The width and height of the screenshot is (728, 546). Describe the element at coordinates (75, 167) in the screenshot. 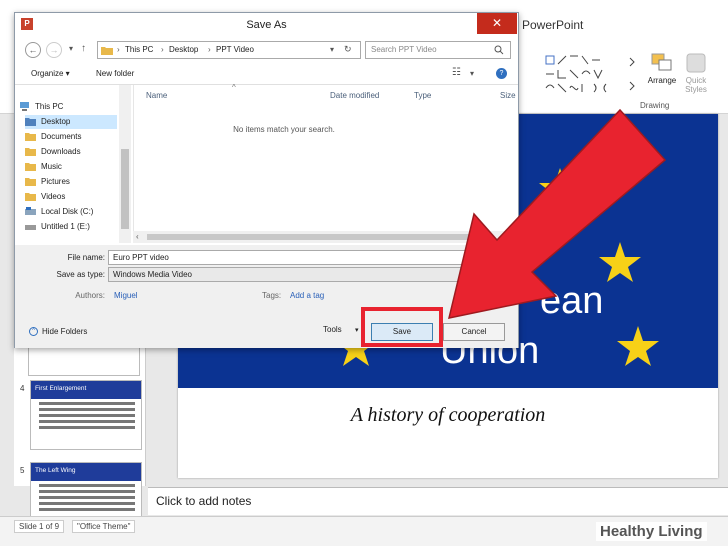

I see `tree-item-music: Music` at that location.